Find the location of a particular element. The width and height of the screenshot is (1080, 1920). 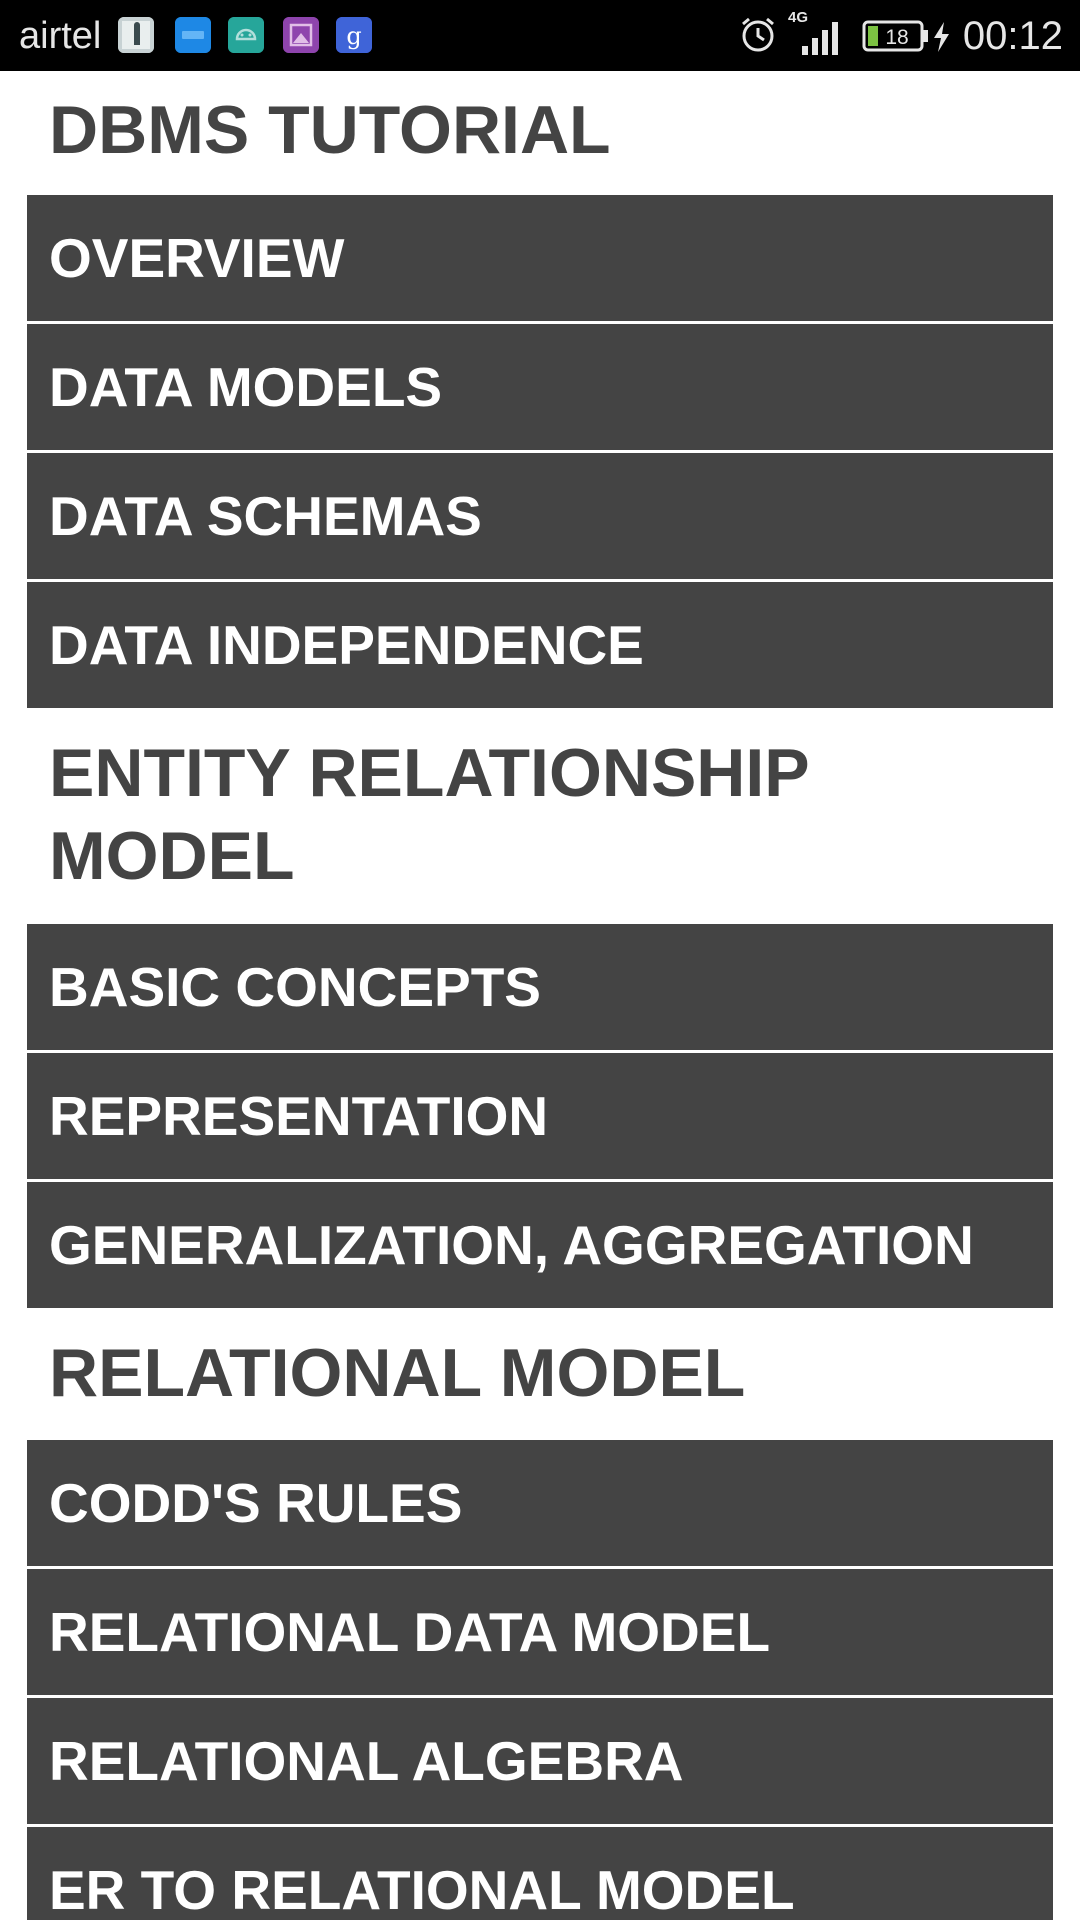

status-bar: airtel g 4G 18 00:12 is located at coordinates (540, 35).